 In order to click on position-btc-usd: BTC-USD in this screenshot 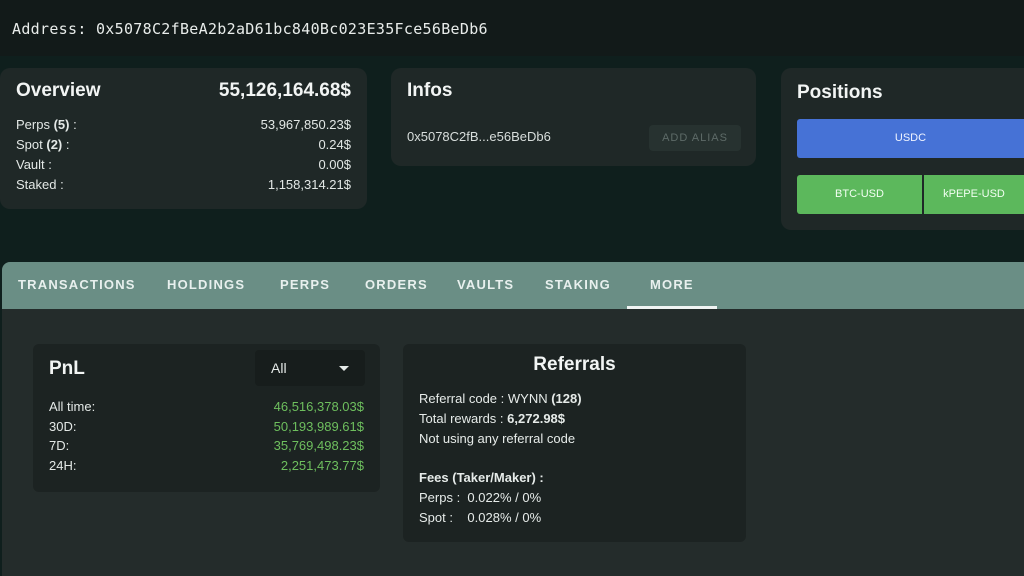, I will do `click(859, 194)`.